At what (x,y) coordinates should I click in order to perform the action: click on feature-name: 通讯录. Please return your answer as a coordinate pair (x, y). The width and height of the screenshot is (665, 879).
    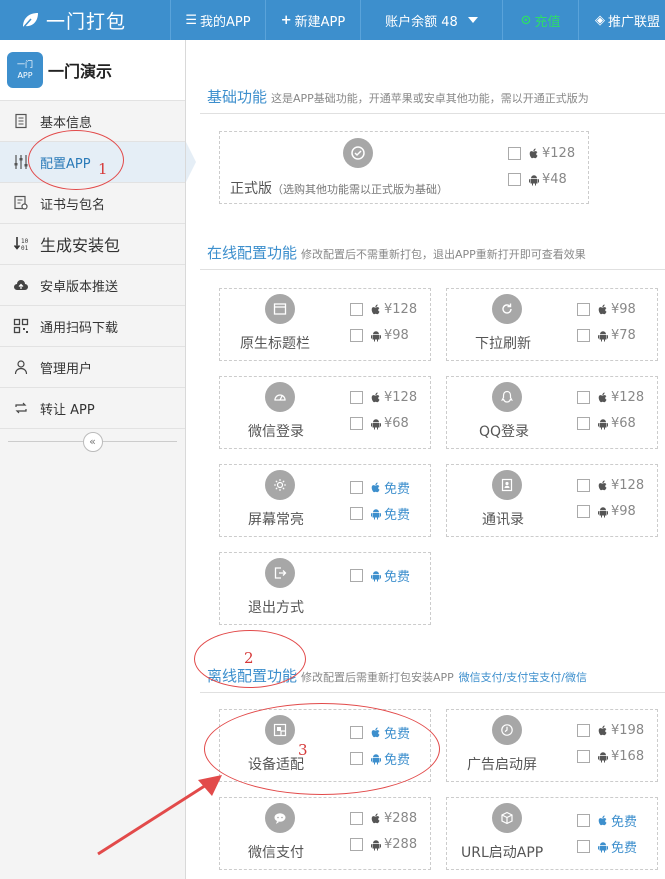
    Looking at the image, I should click on (503, 520).